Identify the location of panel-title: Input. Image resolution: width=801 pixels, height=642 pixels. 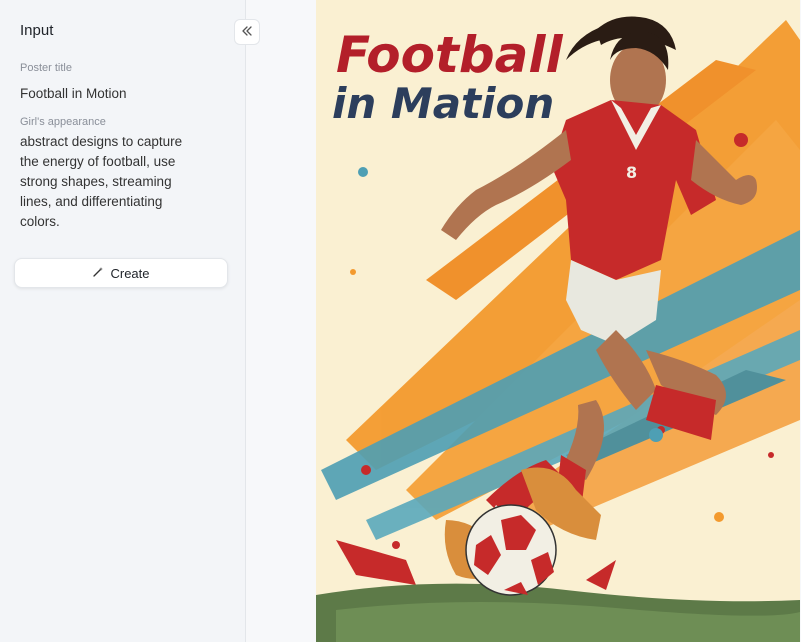
(37, 30).